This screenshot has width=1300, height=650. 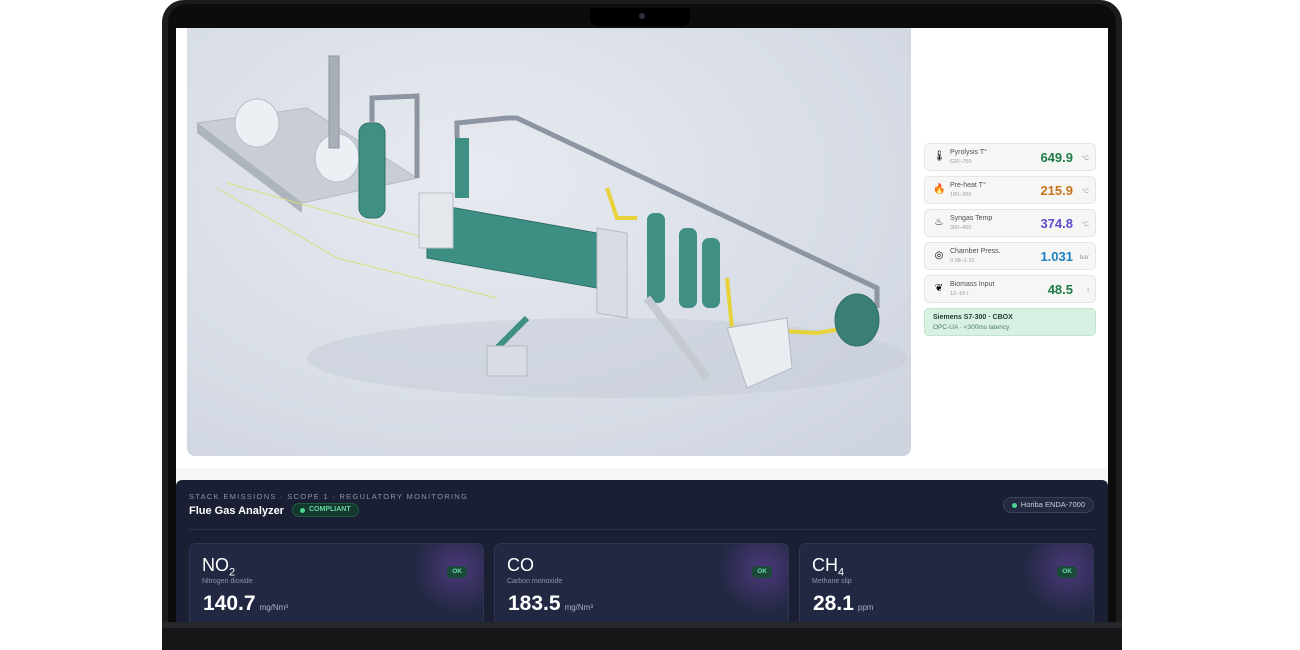 I want to click on compliance-label: COMPLIANT, so click(x=330, y=509).